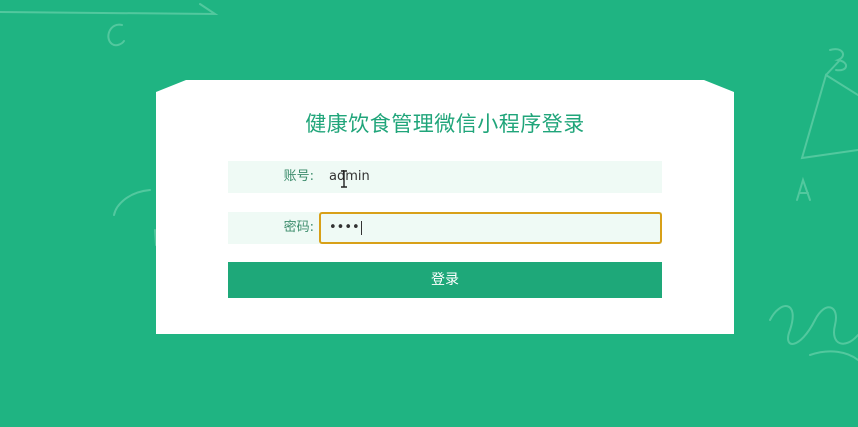 This screenshot has width=858, height=427. I want to click on account-row: 账号: admin, so click(445, 177).